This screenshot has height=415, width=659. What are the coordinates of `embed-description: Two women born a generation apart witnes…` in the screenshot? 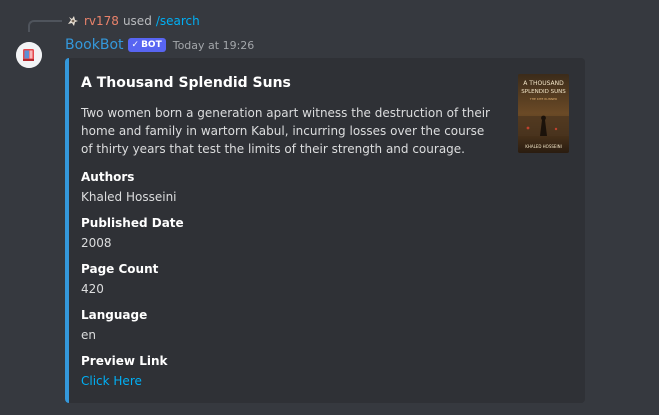 It's located at (285, 131).